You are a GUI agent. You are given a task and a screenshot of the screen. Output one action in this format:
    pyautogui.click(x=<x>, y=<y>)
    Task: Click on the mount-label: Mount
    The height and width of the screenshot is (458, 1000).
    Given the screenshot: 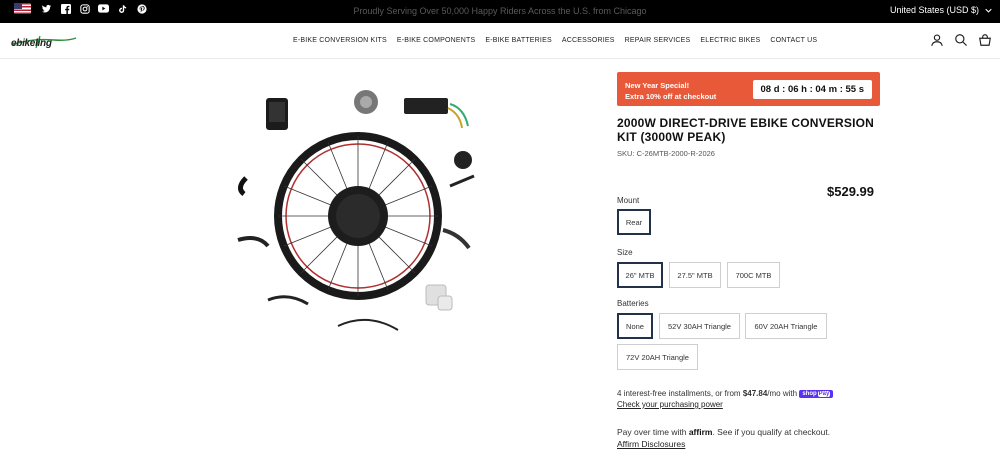 What is the action you would take?
    pyautogui.click(x=628, y=200)
    